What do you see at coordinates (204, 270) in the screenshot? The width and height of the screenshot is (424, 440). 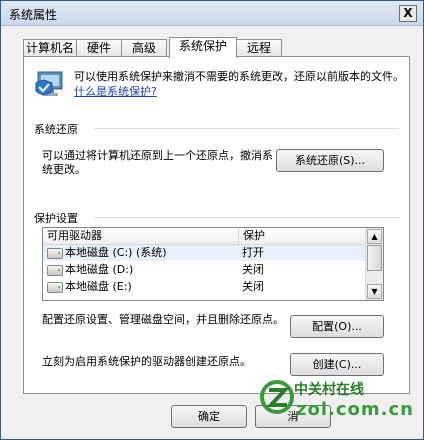 I see `drive-row: 本地磁盘 (D:) 关闭` at bounding box center [204, 270].